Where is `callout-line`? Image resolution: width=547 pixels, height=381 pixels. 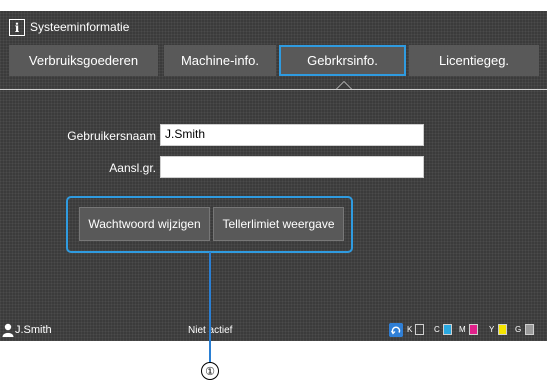
callout-line is located at coordinates (210, 307).